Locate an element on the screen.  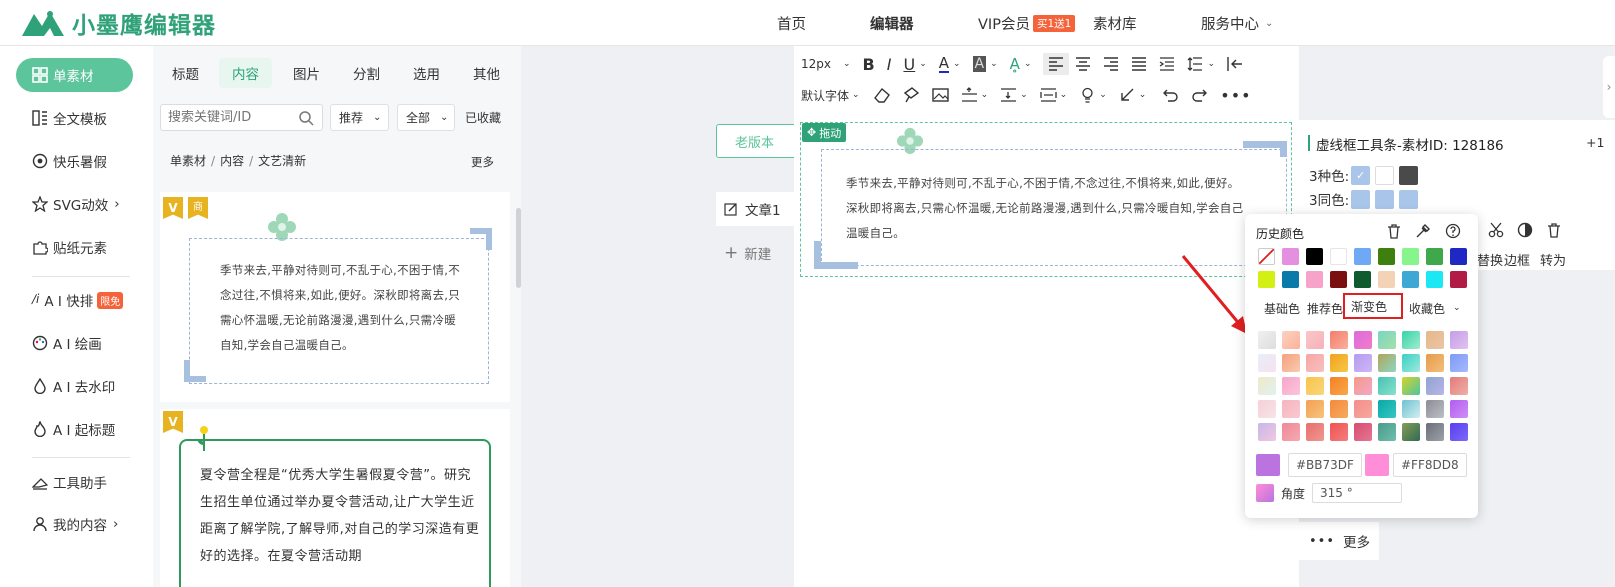
breadcrumb-item: 单素材 is located at coordinates (188, 160).